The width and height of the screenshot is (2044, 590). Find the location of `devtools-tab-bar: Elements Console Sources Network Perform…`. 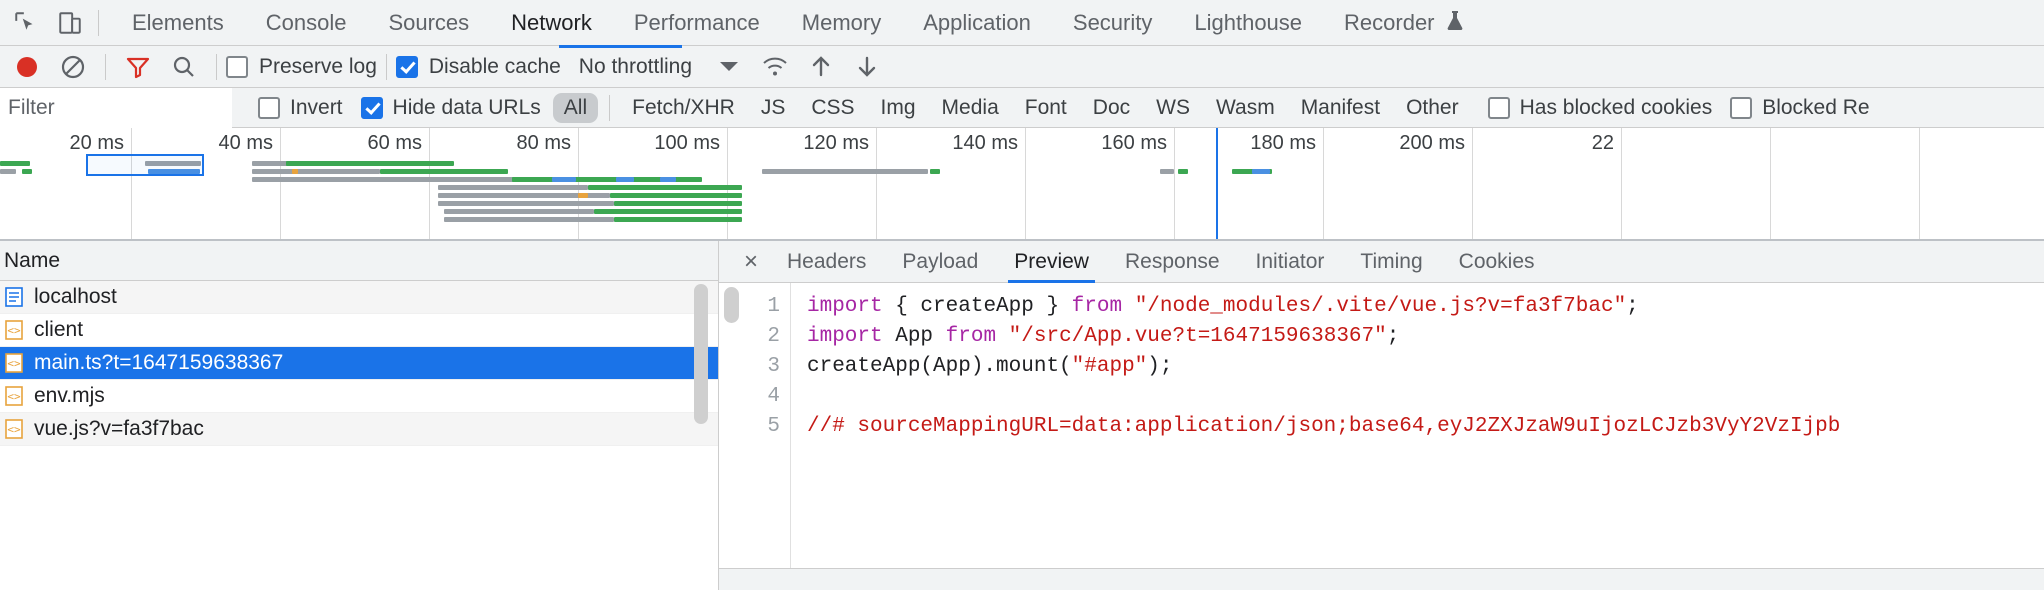

devtools-tab-bar: Elements Console Sources Network Perform… is located at coordinates (1022, 23).